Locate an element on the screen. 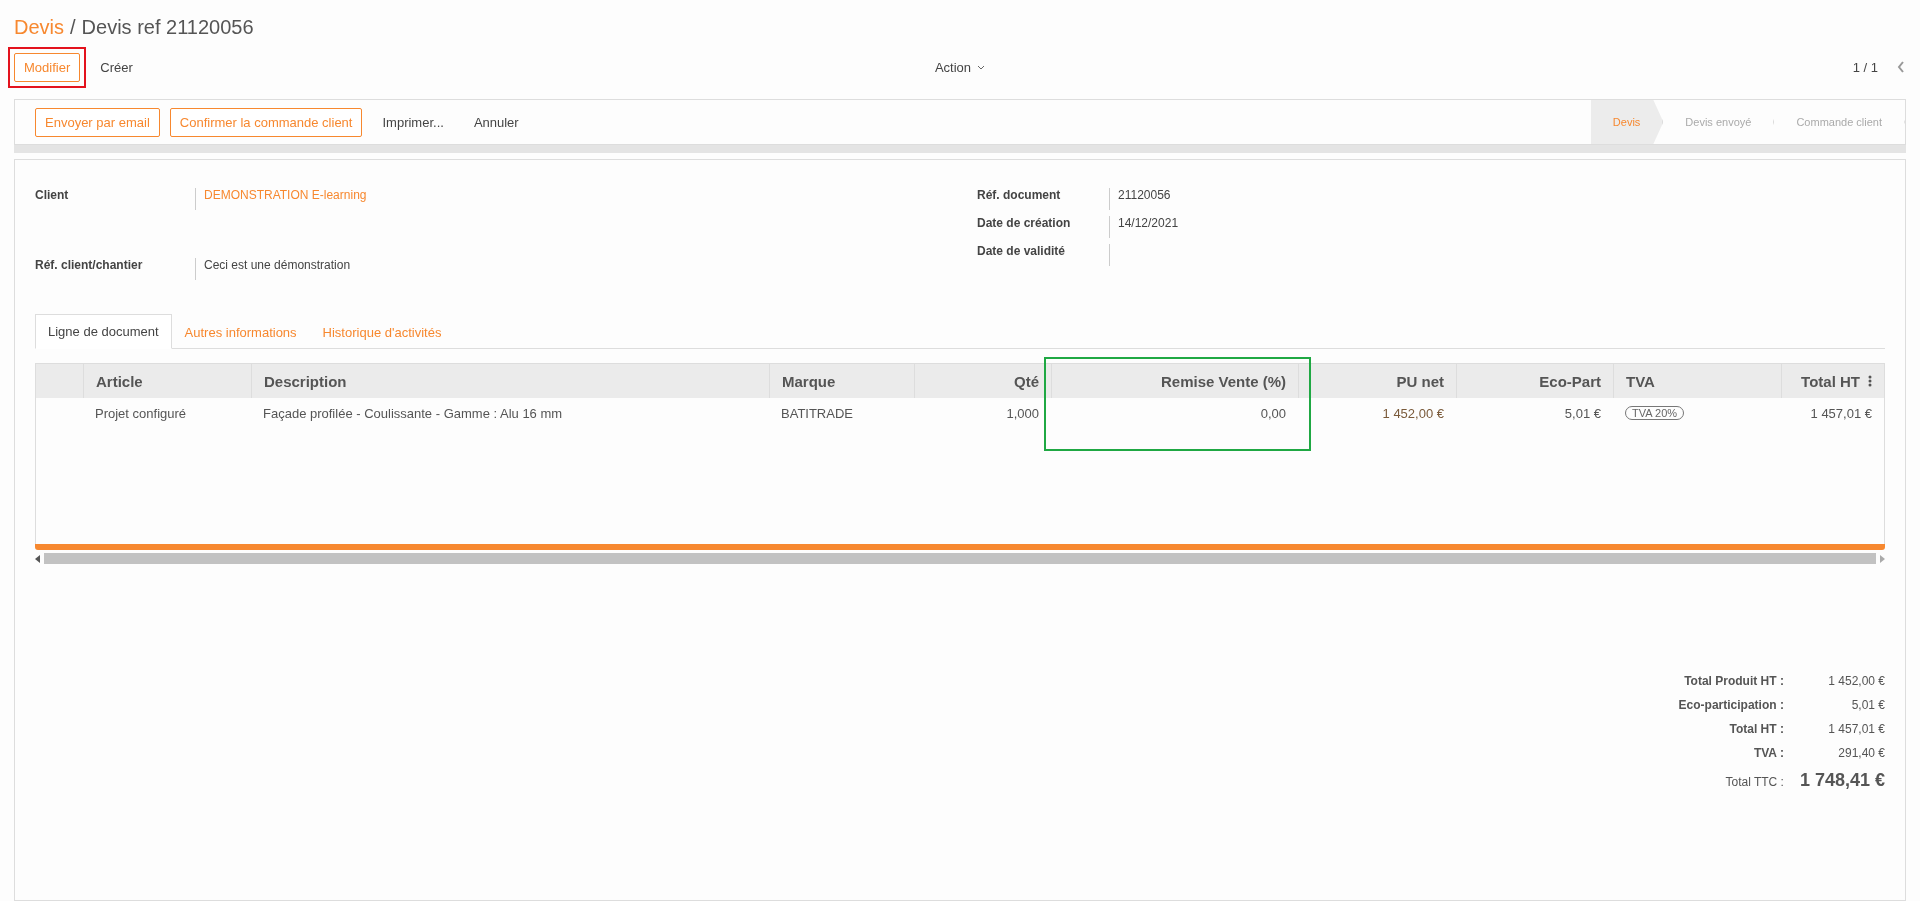  column-header: Qté is located at coordinates (982, 381).